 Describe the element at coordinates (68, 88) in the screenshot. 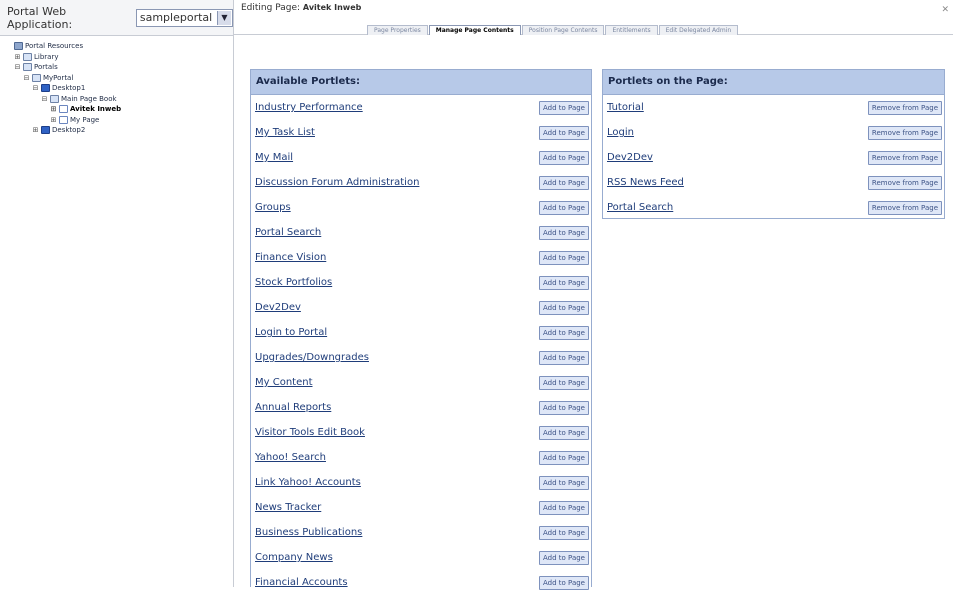

I see `tree-node-label: Desktop1` at that location.